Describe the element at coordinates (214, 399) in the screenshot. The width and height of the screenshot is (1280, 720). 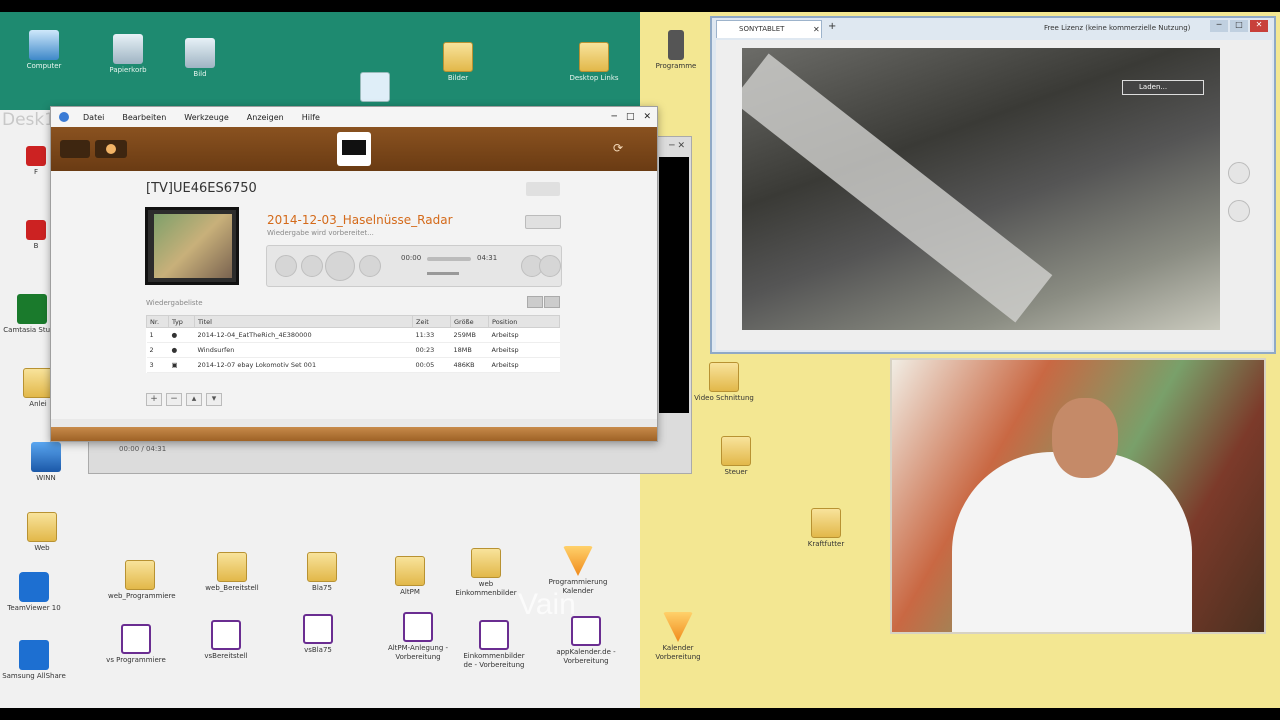
I see `move-down-icon: ▾` at that location.